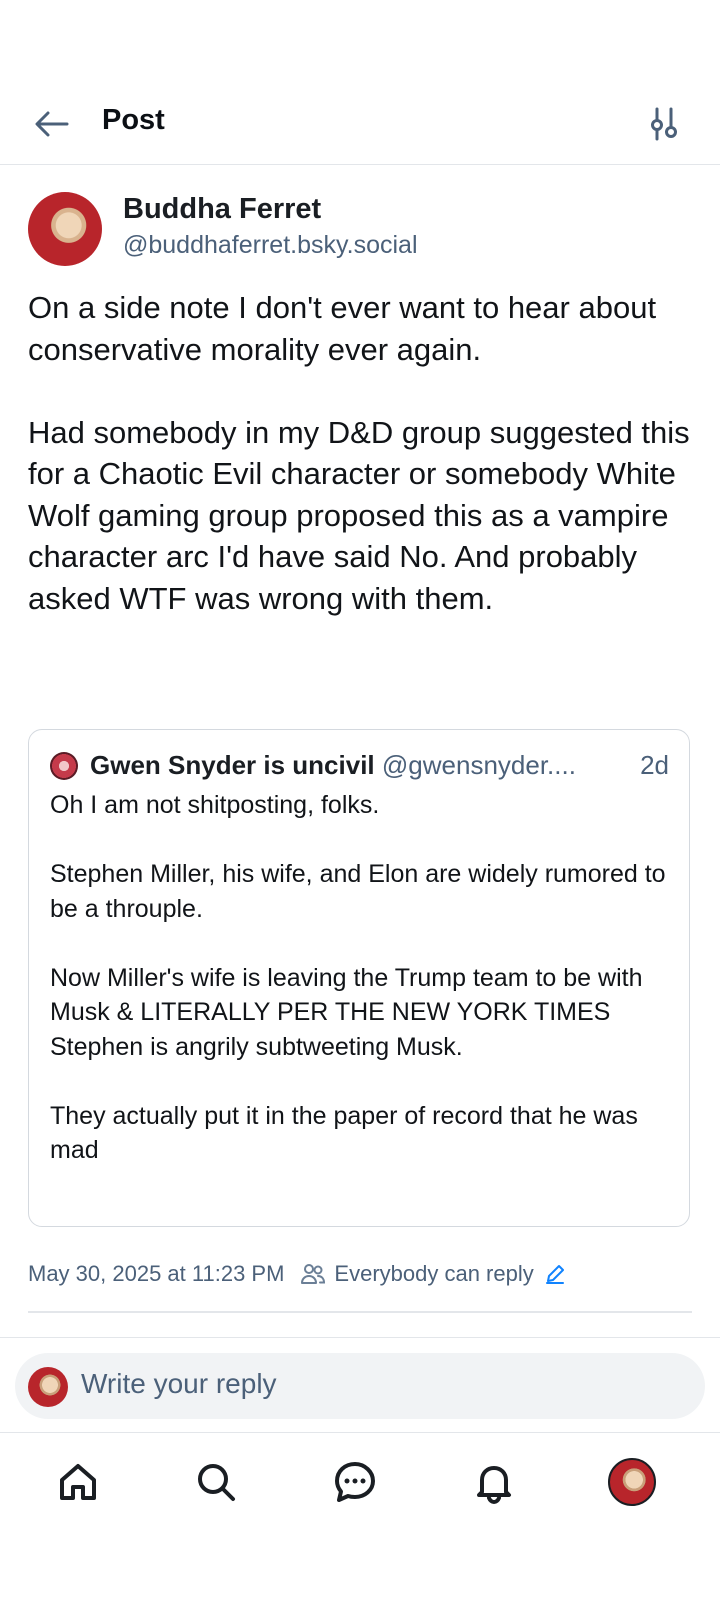 The height and width of the screenshot is (1600, 720). What do you see at coordinates (232, 765) in the screenshot?
I see `quote-author-name: Gwen Snyder is uncivil` at bounding box center [232, 765].